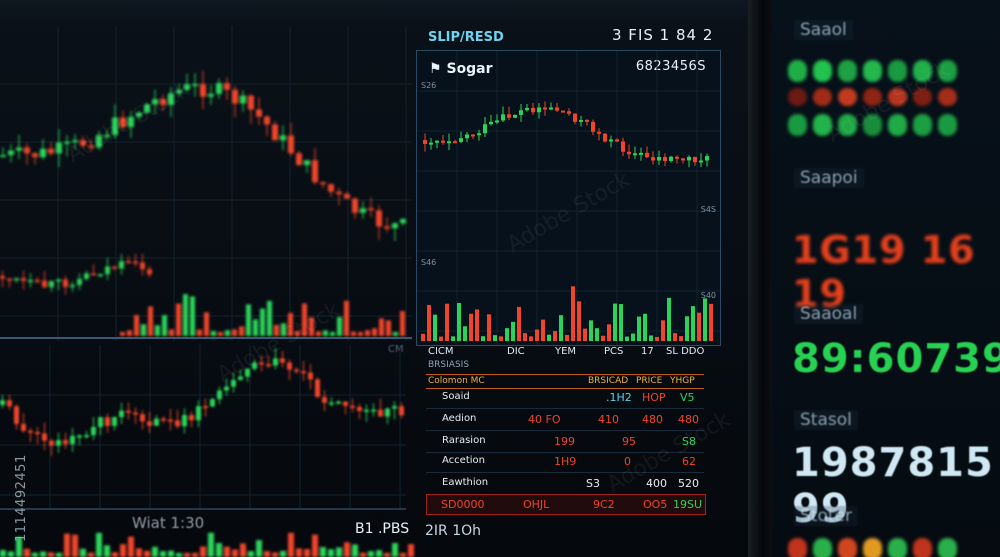 The height and width of the screenshot is (557, 1000). Describe the element at coordinates (688, 483) in the screenshot. I see `cell: 520` at that location.